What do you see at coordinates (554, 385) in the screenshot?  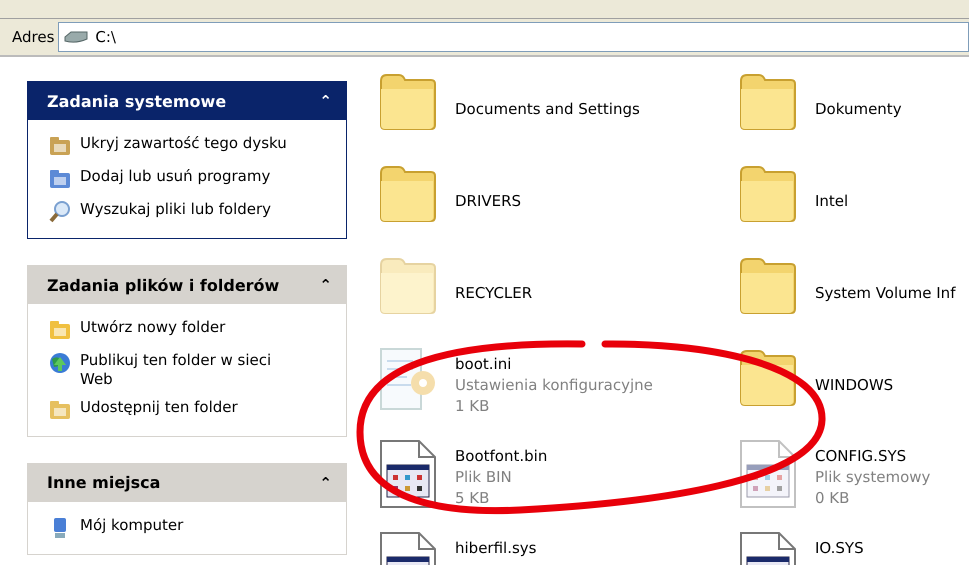 I see `file-detail: Ustawienia konfiguracyjne` at bounding box center [554, 385].